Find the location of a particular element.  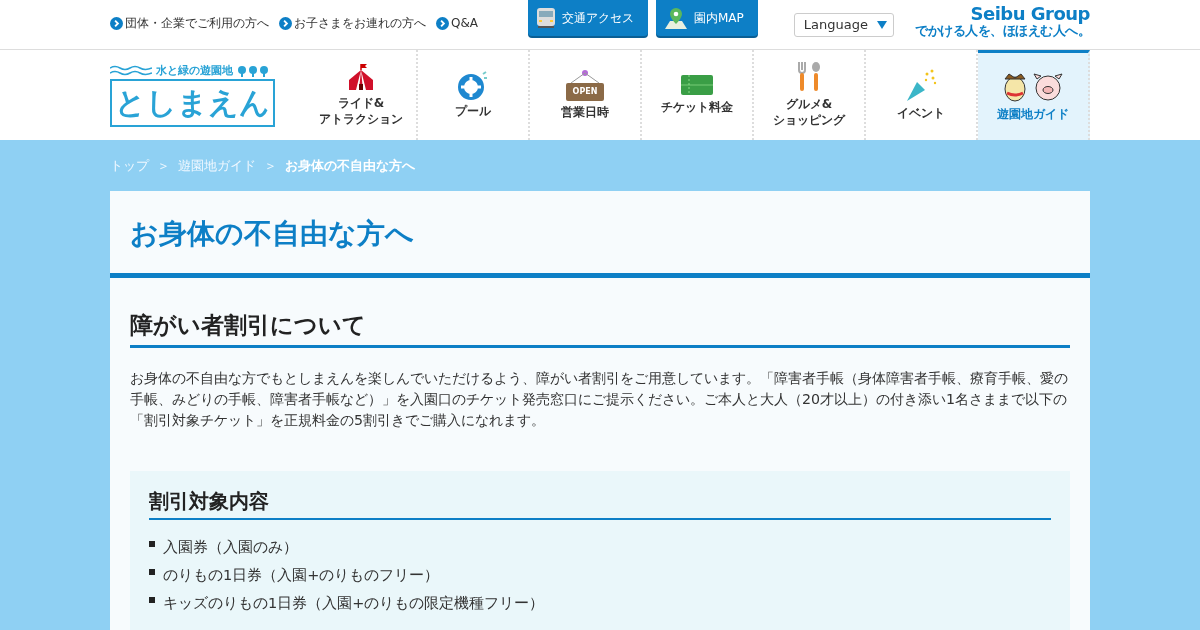

breadcrumb-current: お身体の不自由な方へ is located at coordinates (350, 165).